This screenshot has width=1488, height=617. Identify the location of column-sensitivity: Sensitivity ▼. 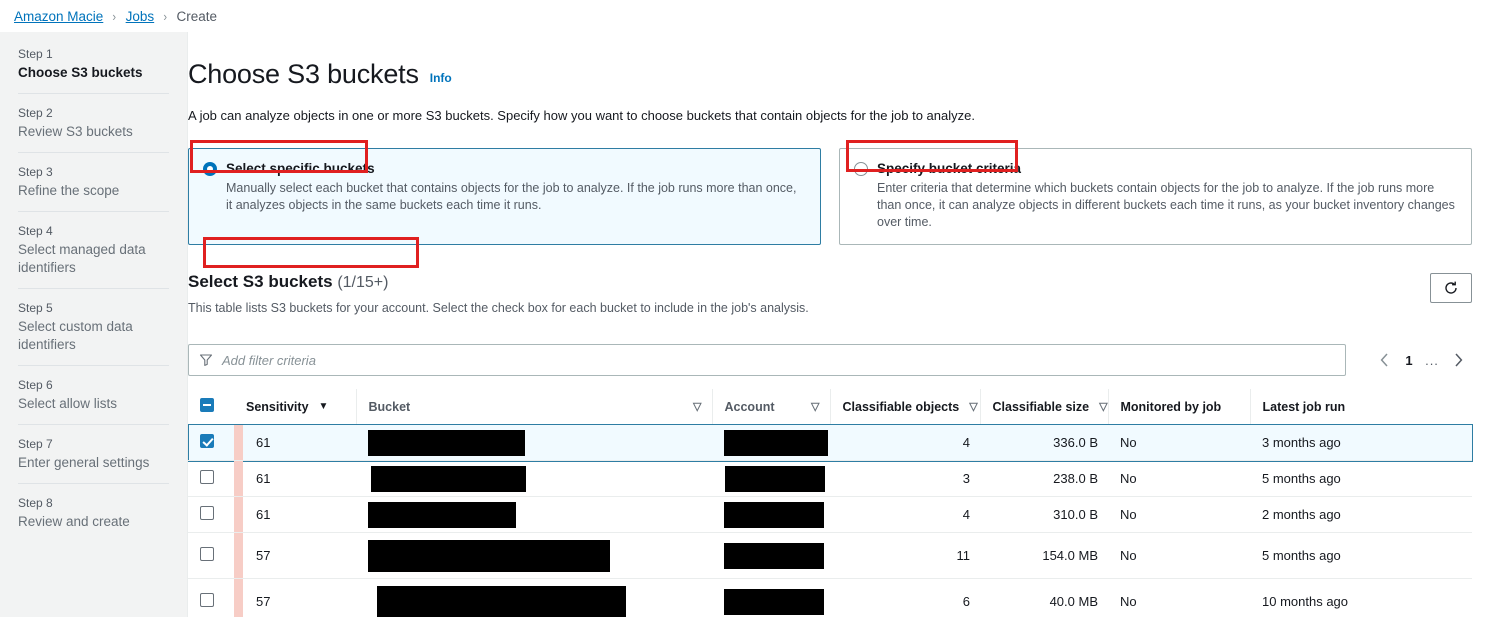
(295, 407).